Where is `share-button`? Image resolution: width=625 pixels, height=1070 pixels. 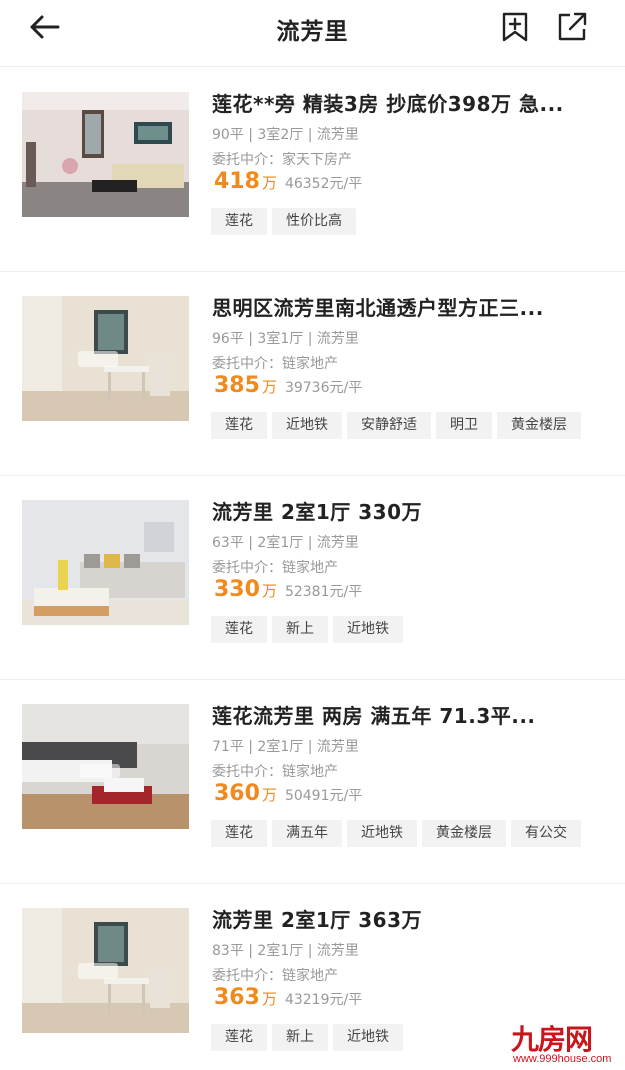
share-button is located at coordinates (572, 27).